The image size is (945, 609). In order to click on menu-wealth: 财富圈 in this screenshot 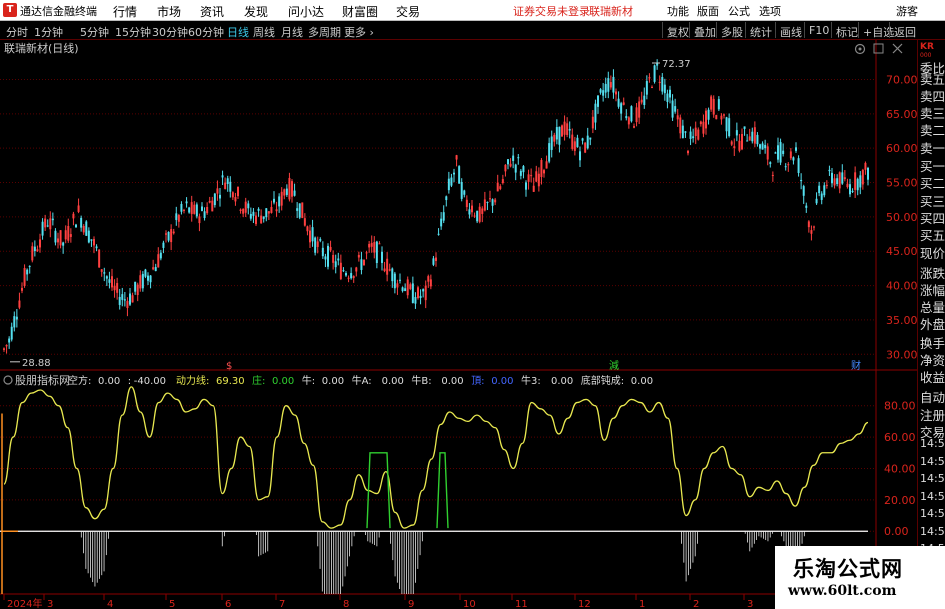, I will do `click(360, 11)`.